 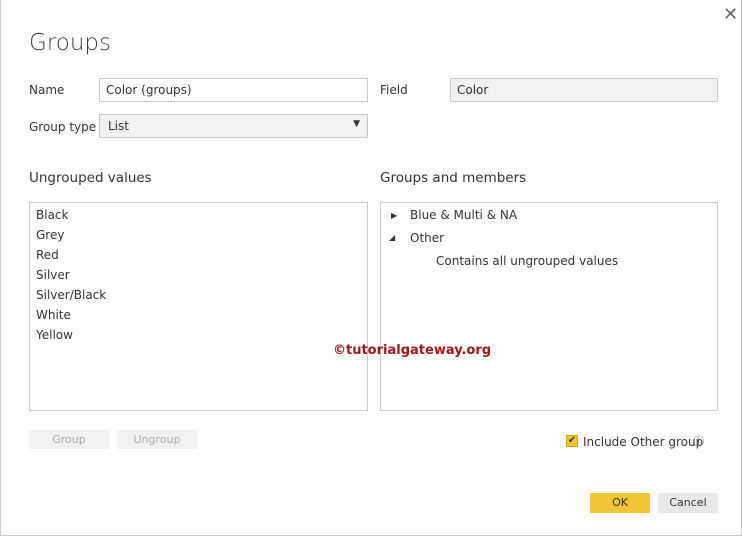 I want to click on tree-item-group: Blue & Multi & NA, so click(x=463, y=215).